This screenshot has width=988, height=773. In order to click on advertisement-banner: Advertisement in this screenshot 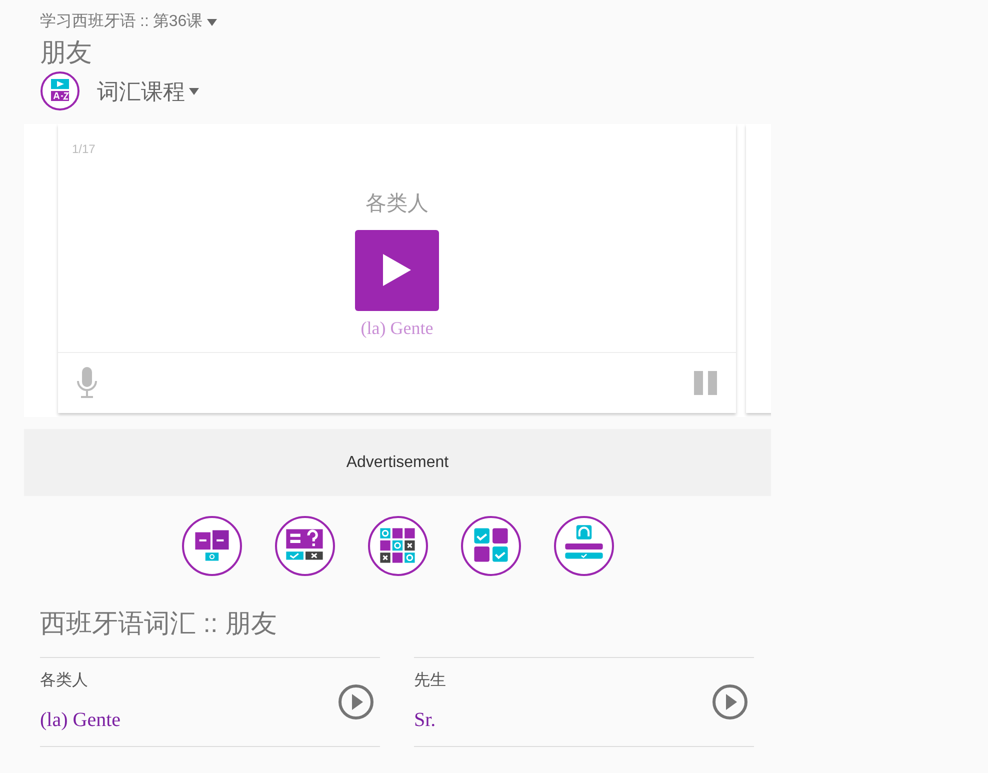, I will do `click(397, 462)`.